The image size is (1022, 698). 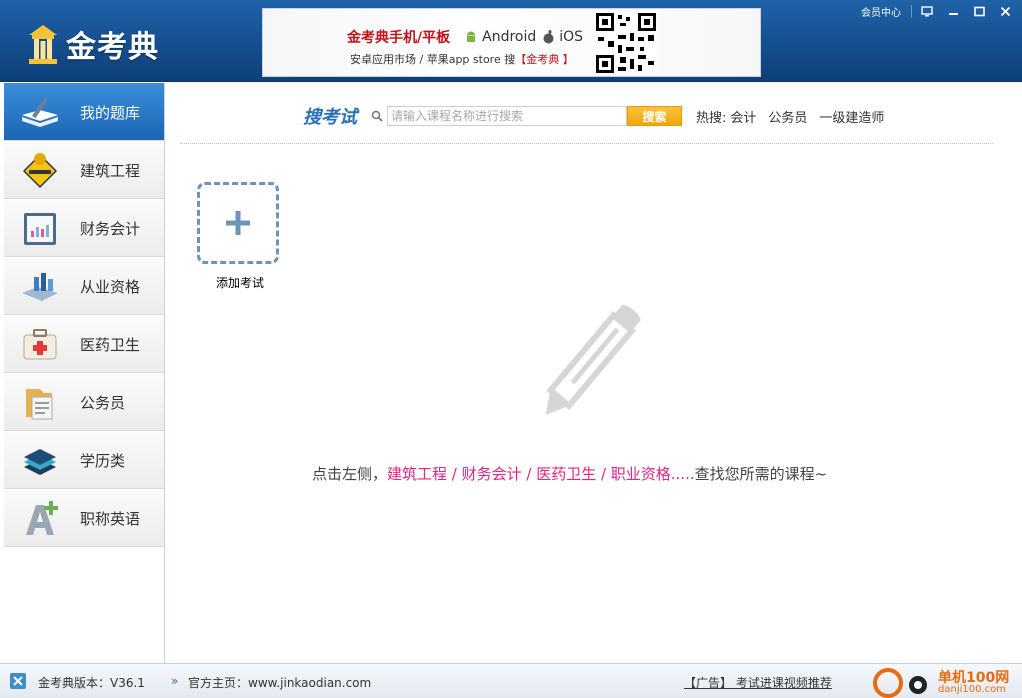 What do you see at coordinates (399, 38) in the screenshot?
I see `banner-title: 金考典手机/平板` at bounding box center [399, 38].